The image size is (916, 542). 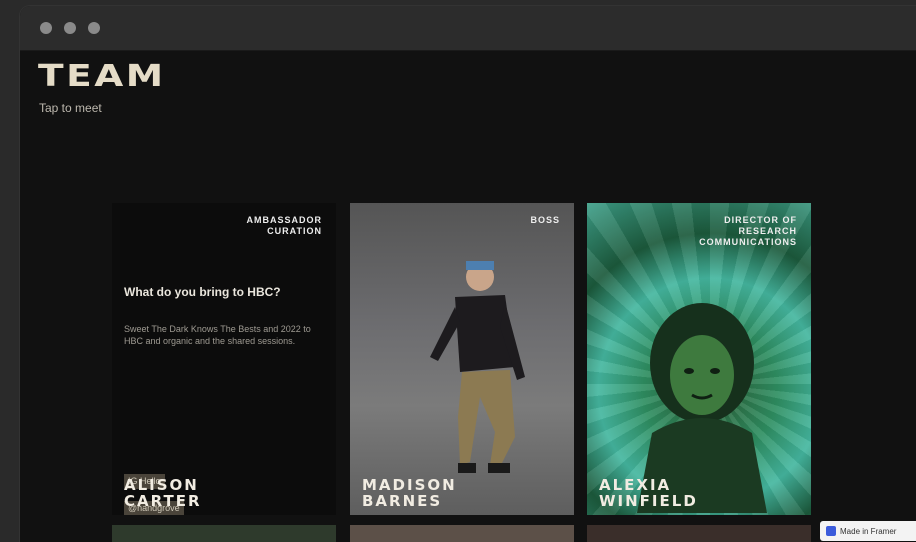 I want to click on card-role: DIRECTOR OF RESEARCH COMMUNICATIONS, so click(x=748, y=231).